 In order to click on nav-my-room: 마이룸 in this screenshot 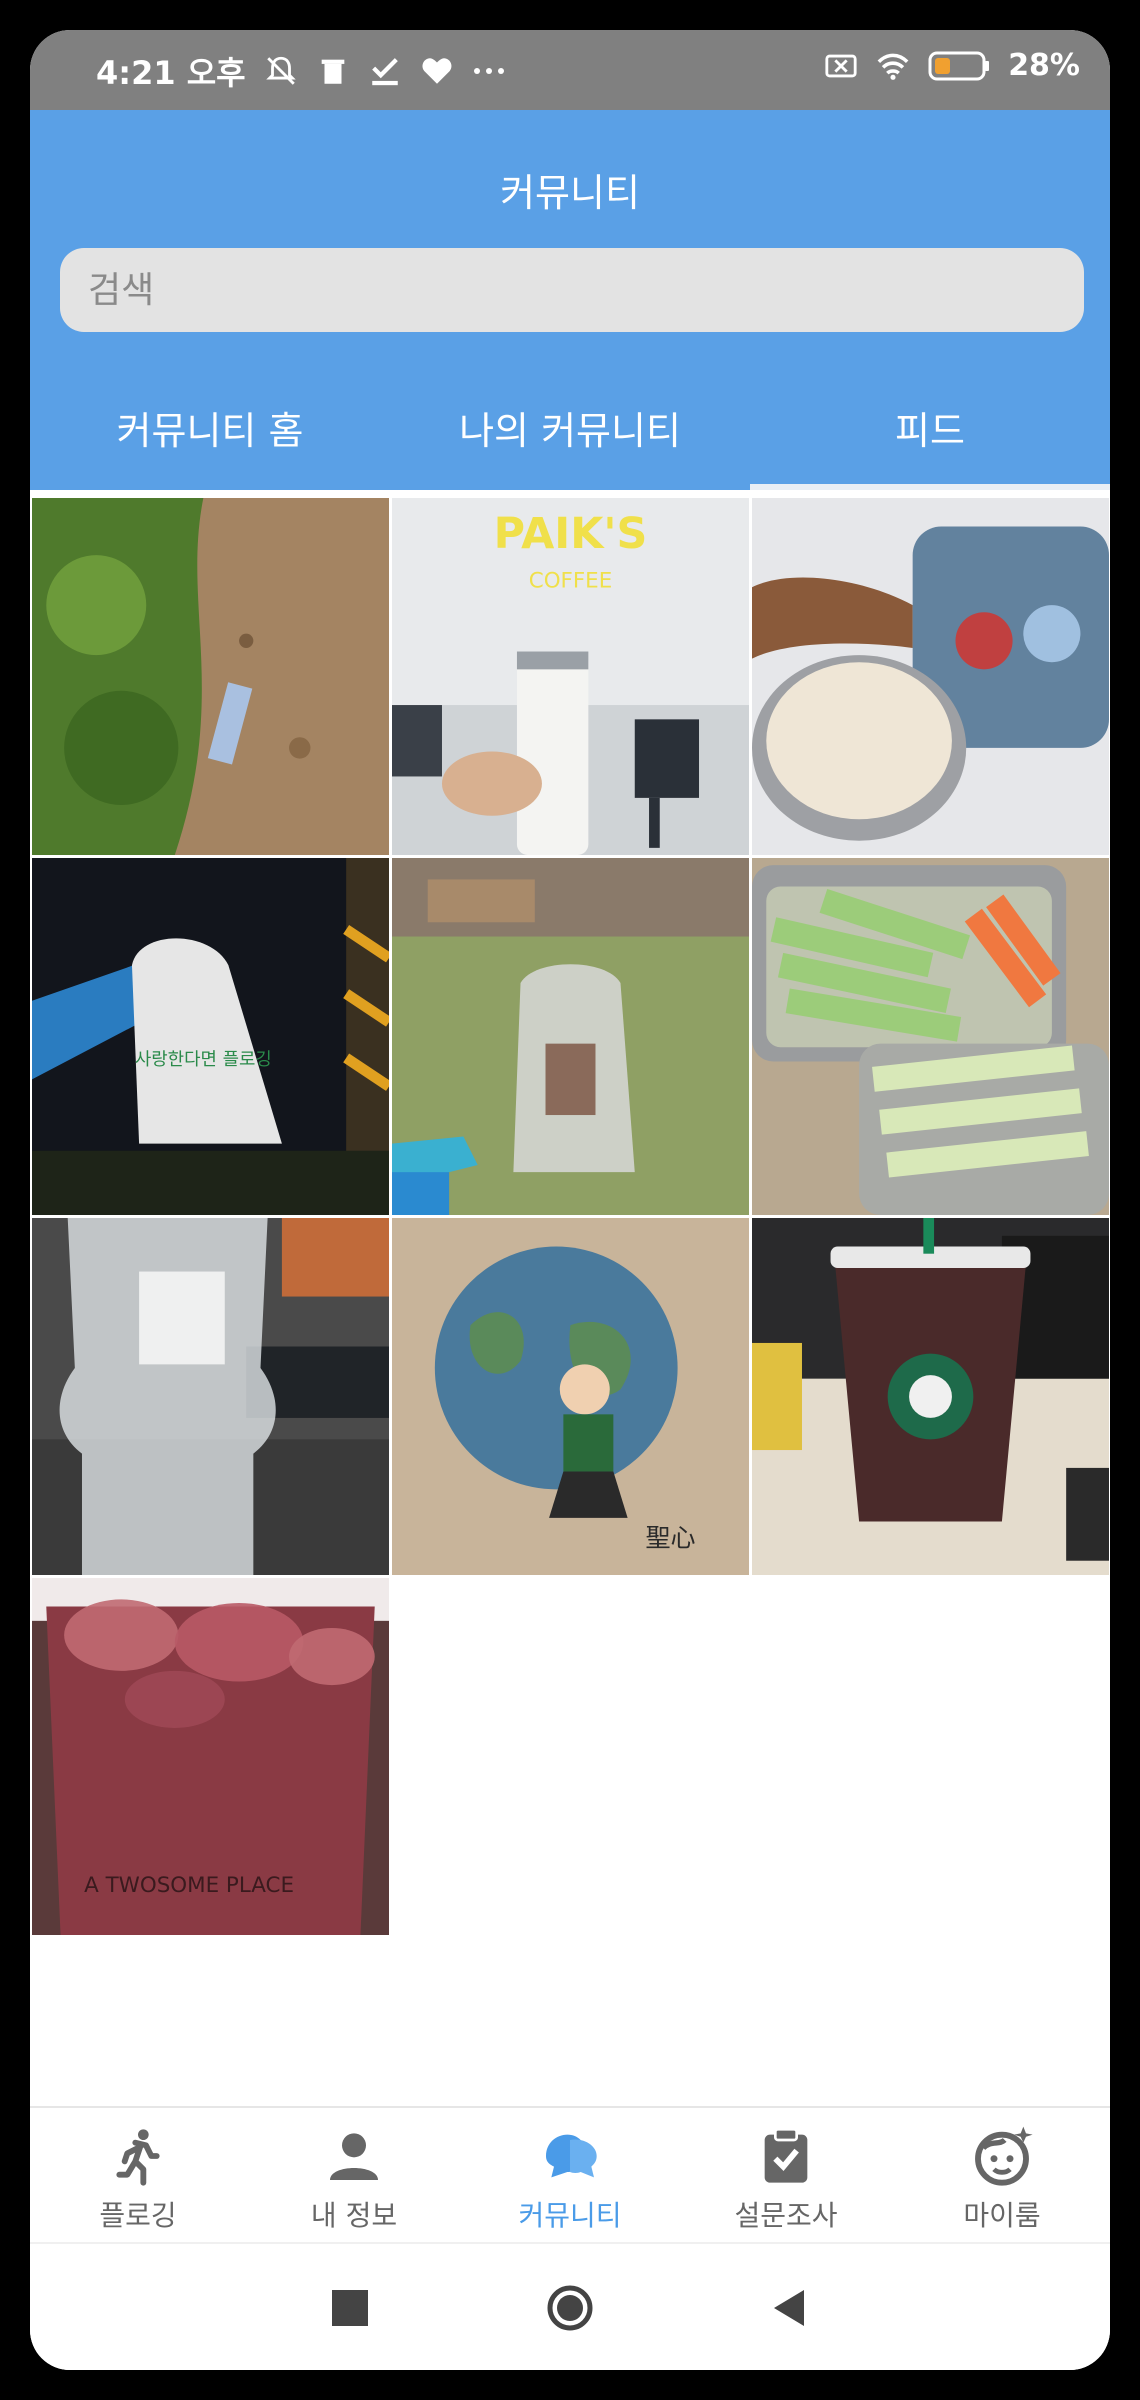, I will do `click(1002, 2174)`.